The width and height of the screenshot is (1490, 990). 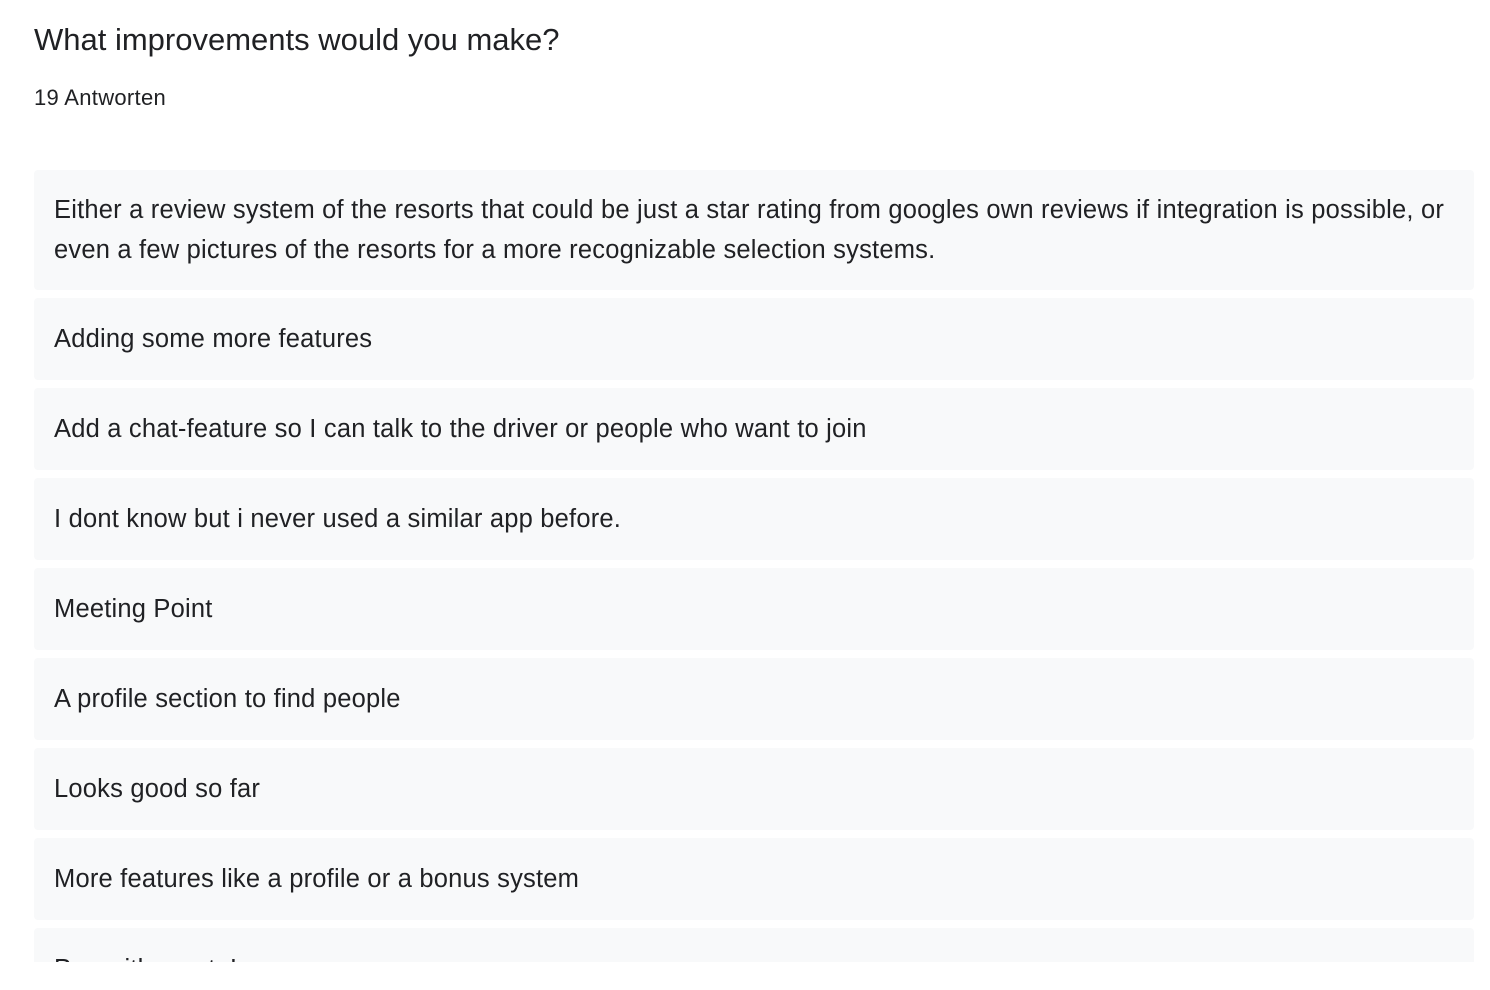 I want to click on response-item: Adding some more features, so click(x=754, y=339).